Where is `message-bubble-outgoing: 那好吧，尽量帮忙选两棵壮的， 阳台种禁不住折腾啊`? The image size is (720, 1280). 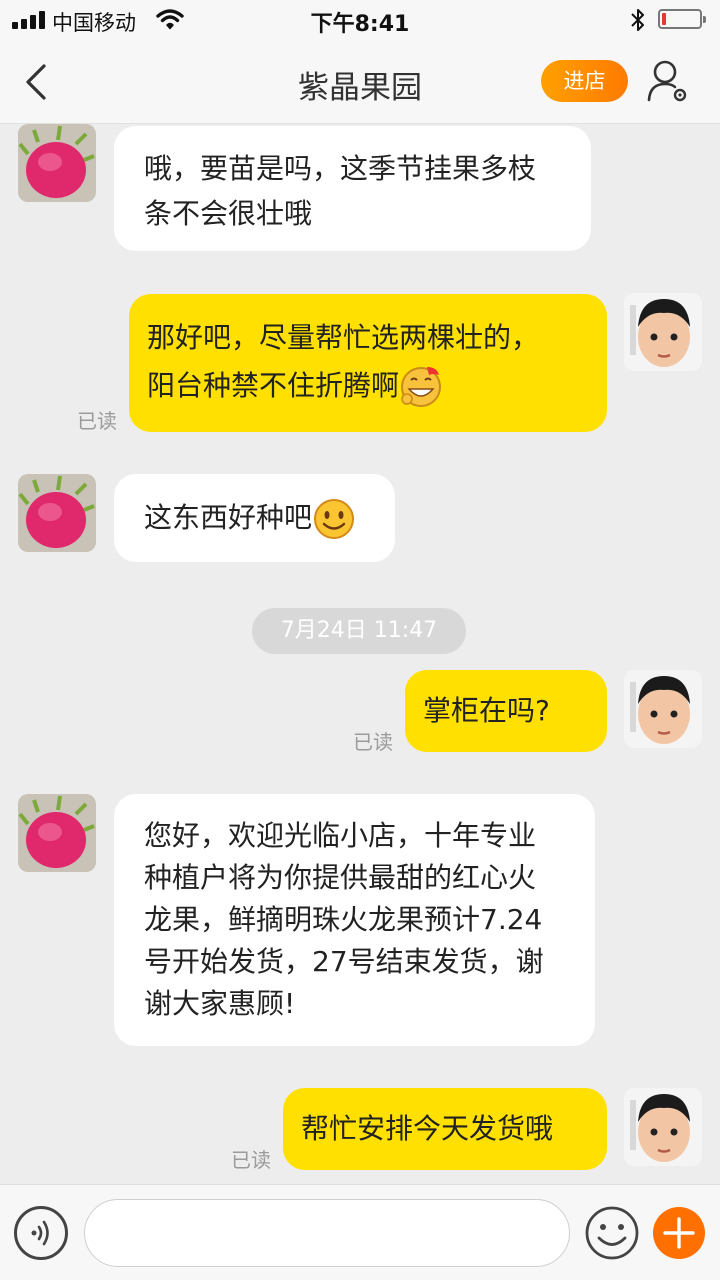 message-bubble-outgoing: 那好吧，尽量帮忙选两棵壮的， 阳台种禁不住折腾啊 is located at coordinates (368, 363).